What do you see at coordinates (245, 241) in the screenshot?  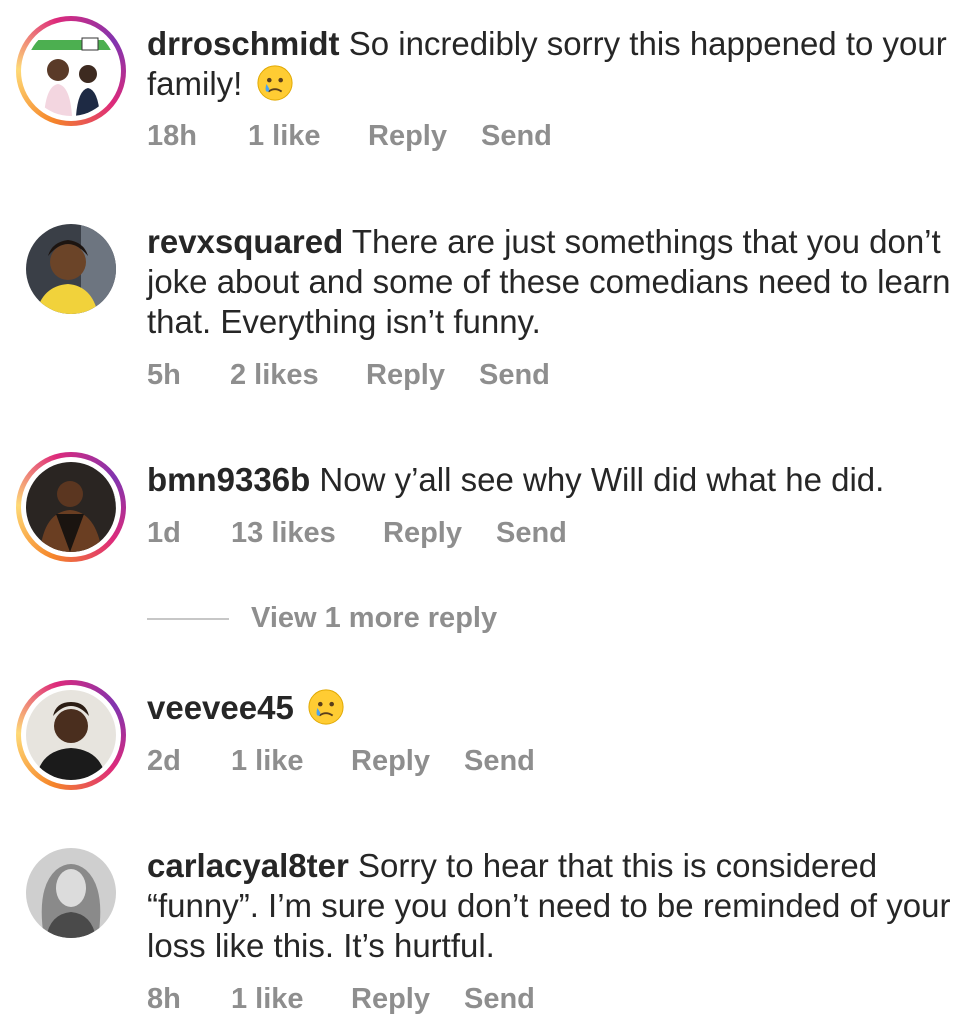 I see `comment-username: revxsquared` at bounding box center [245, 241].